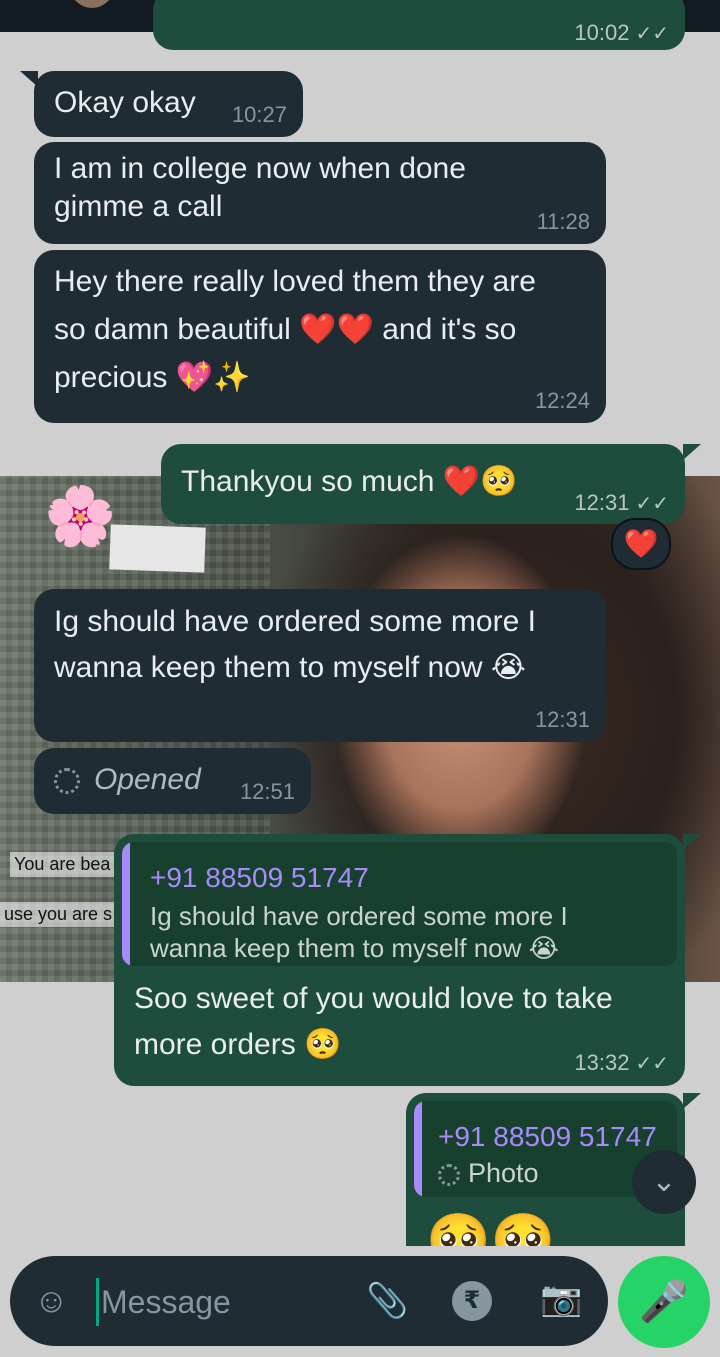 The width and height of the screenshot is (720, 1357). I want to click on mic-button: 🎤, so click(664, 1302).